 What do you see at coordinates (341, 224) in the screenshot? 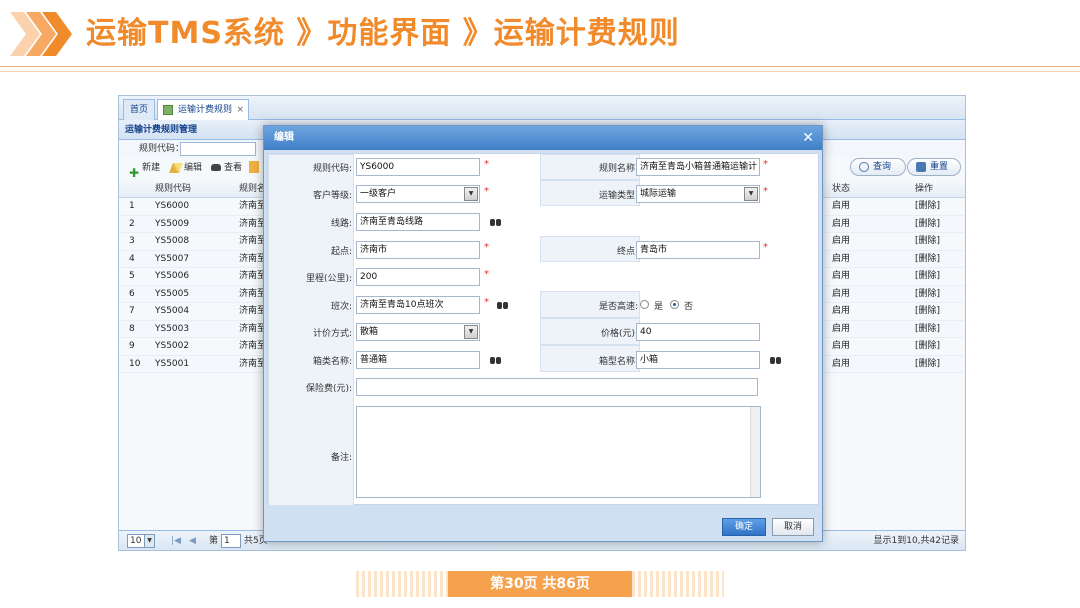
I see `route-label: 线路:` at bounding box center [341, 224].